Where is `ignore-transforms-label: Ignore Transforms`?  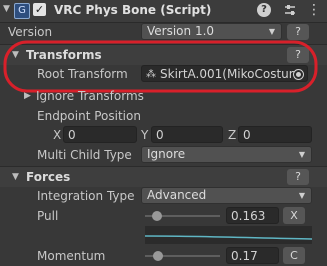
ignore-transforms-label: Ignore Transforms is located at coordinates (90, 96).